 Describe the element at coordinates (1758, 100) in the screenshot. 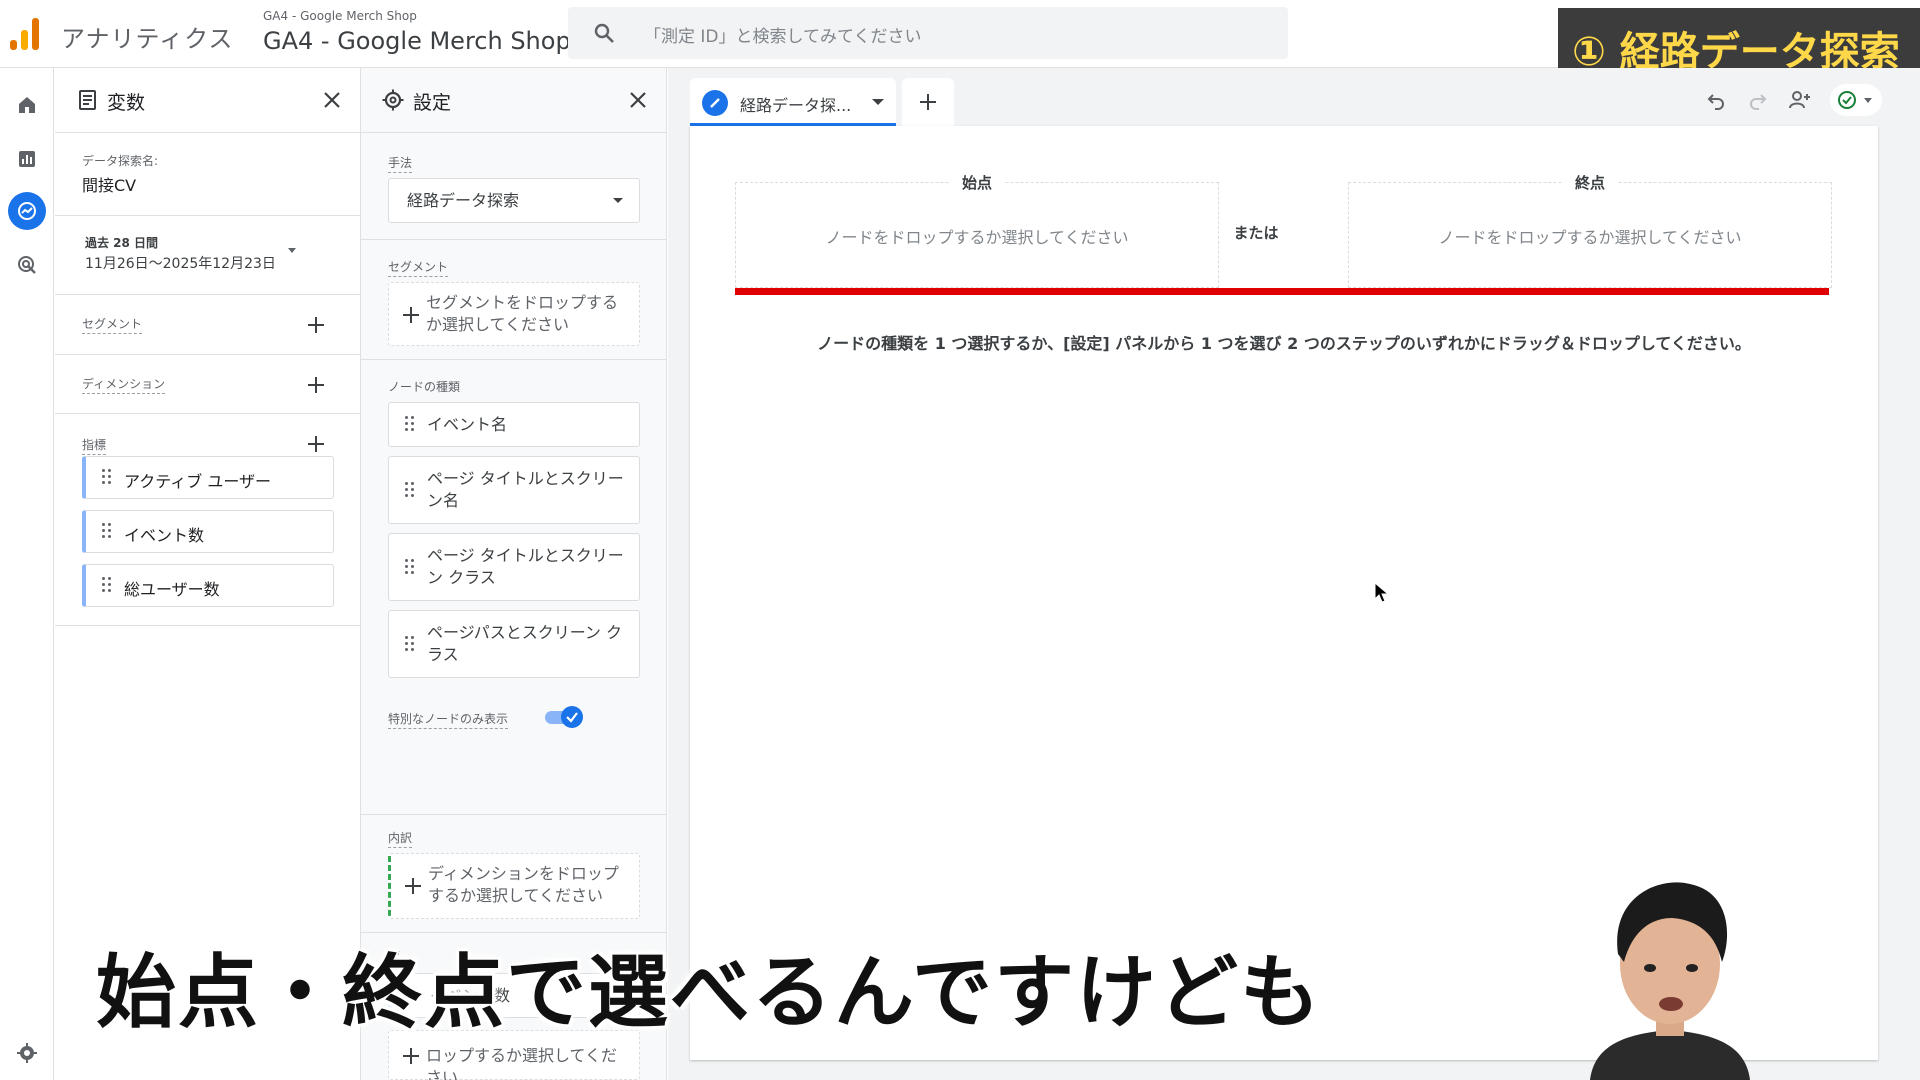

I see `redo-icon` at that location.